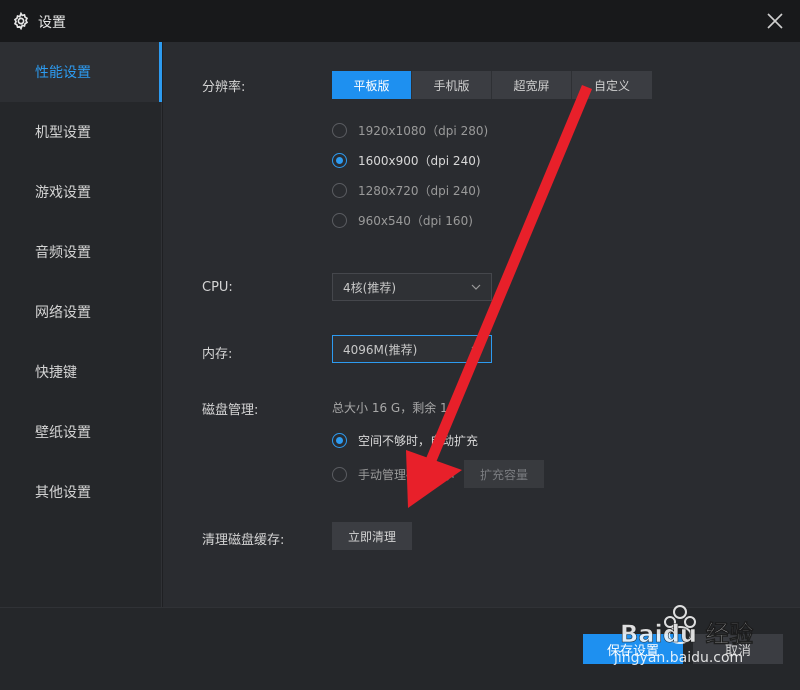 Image resolution: width=800 pixels, height=690 pixels. Describe the element at coordinates (532, 85) in the screenshot. I see `tab-ultrawide: 超宽屏` at that location.